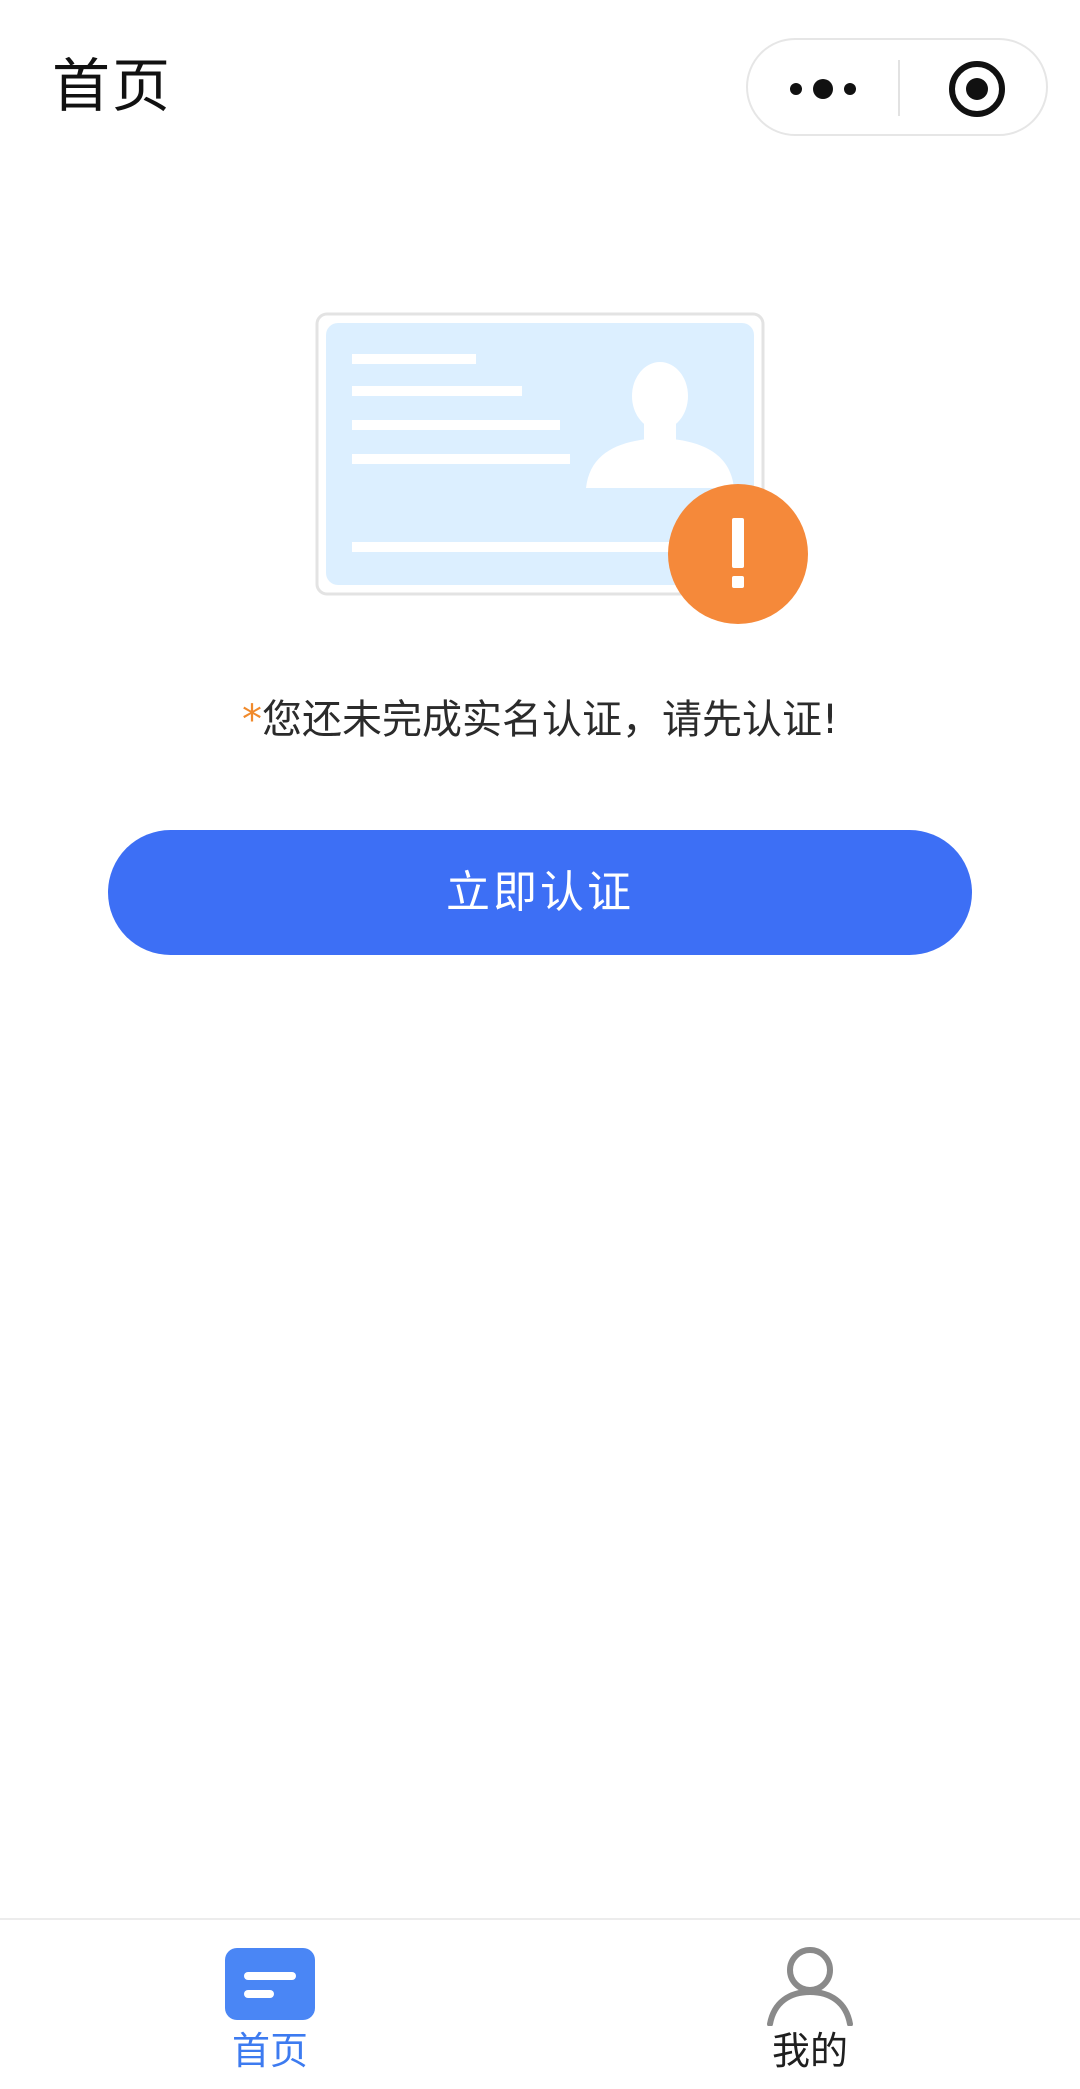  What do you see at coordinates (269, 2051) in the screenshot?
I see `tab-home-label: 首页` at bounding box center [269, 2051].